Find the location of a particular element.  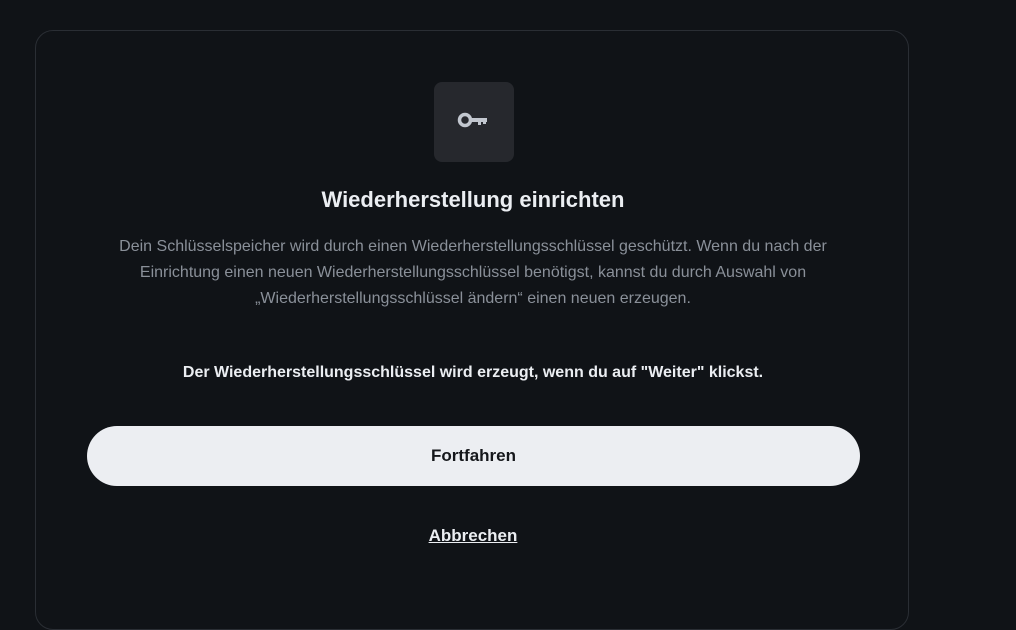

cancel-link-container: Abbrechen is located at coordinates (473, 536).